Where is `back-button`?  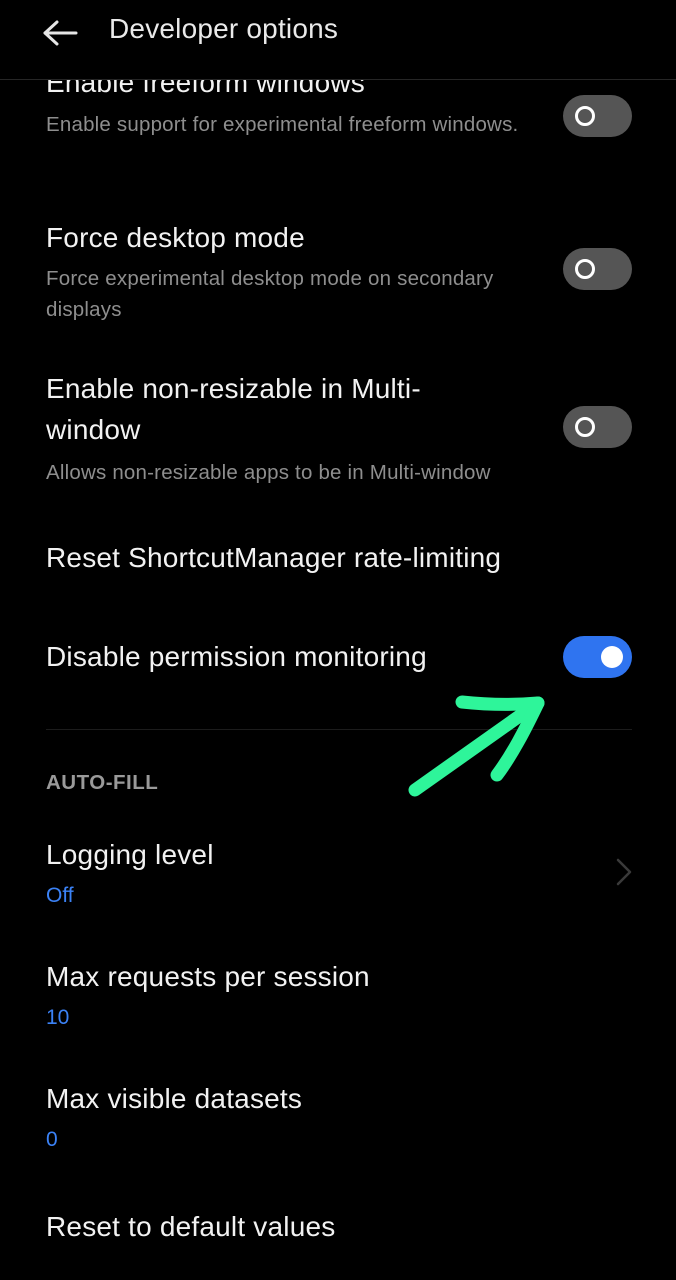 back-button is located at coordinates (60, 33).